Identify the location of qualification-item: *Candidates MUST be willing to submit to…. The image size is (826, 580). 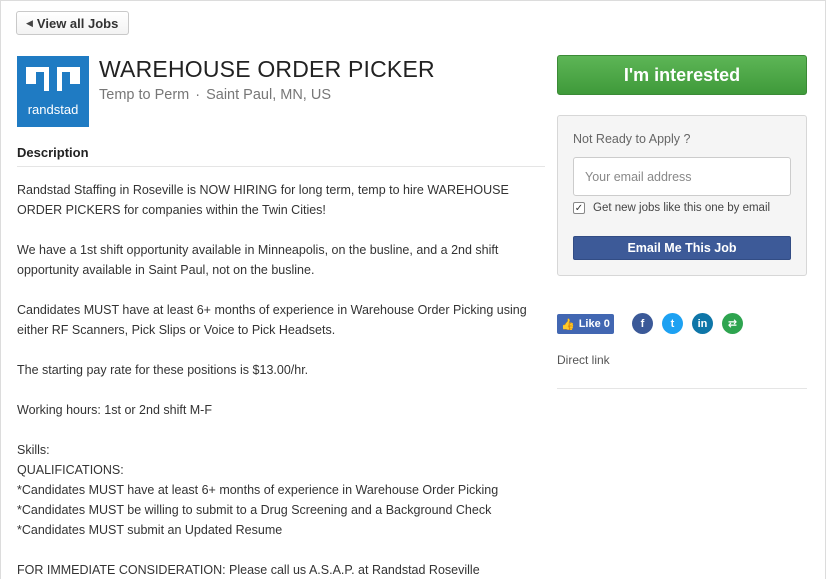
(254, 510).